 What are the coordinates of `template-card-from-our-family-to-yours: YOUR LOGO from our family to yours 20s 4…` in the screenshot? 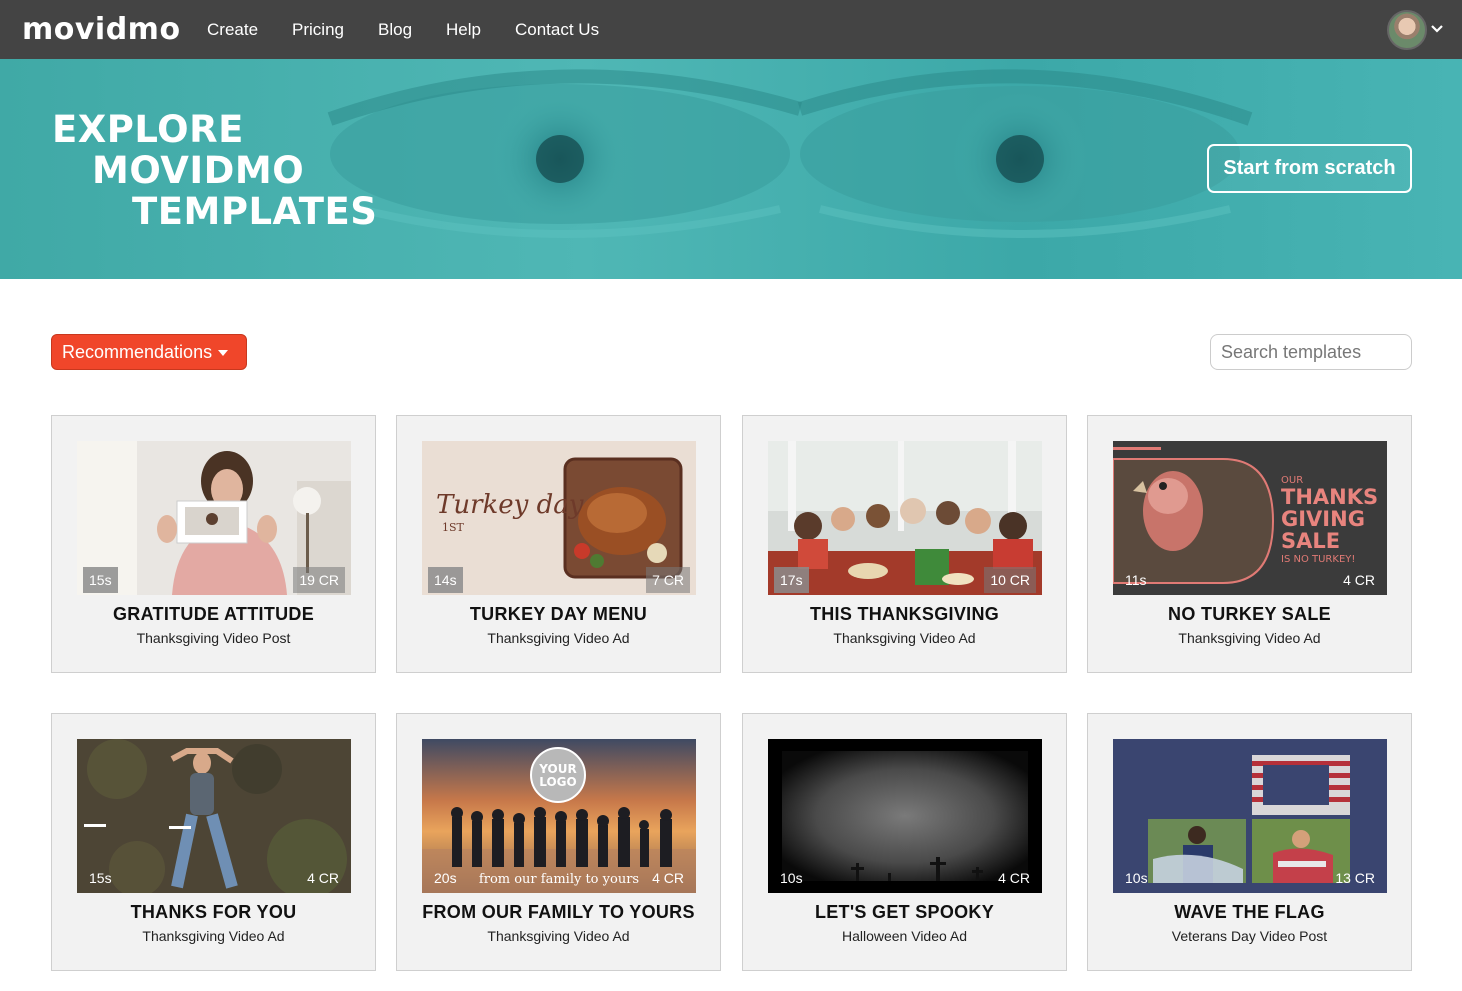 It's located at (558, 842).